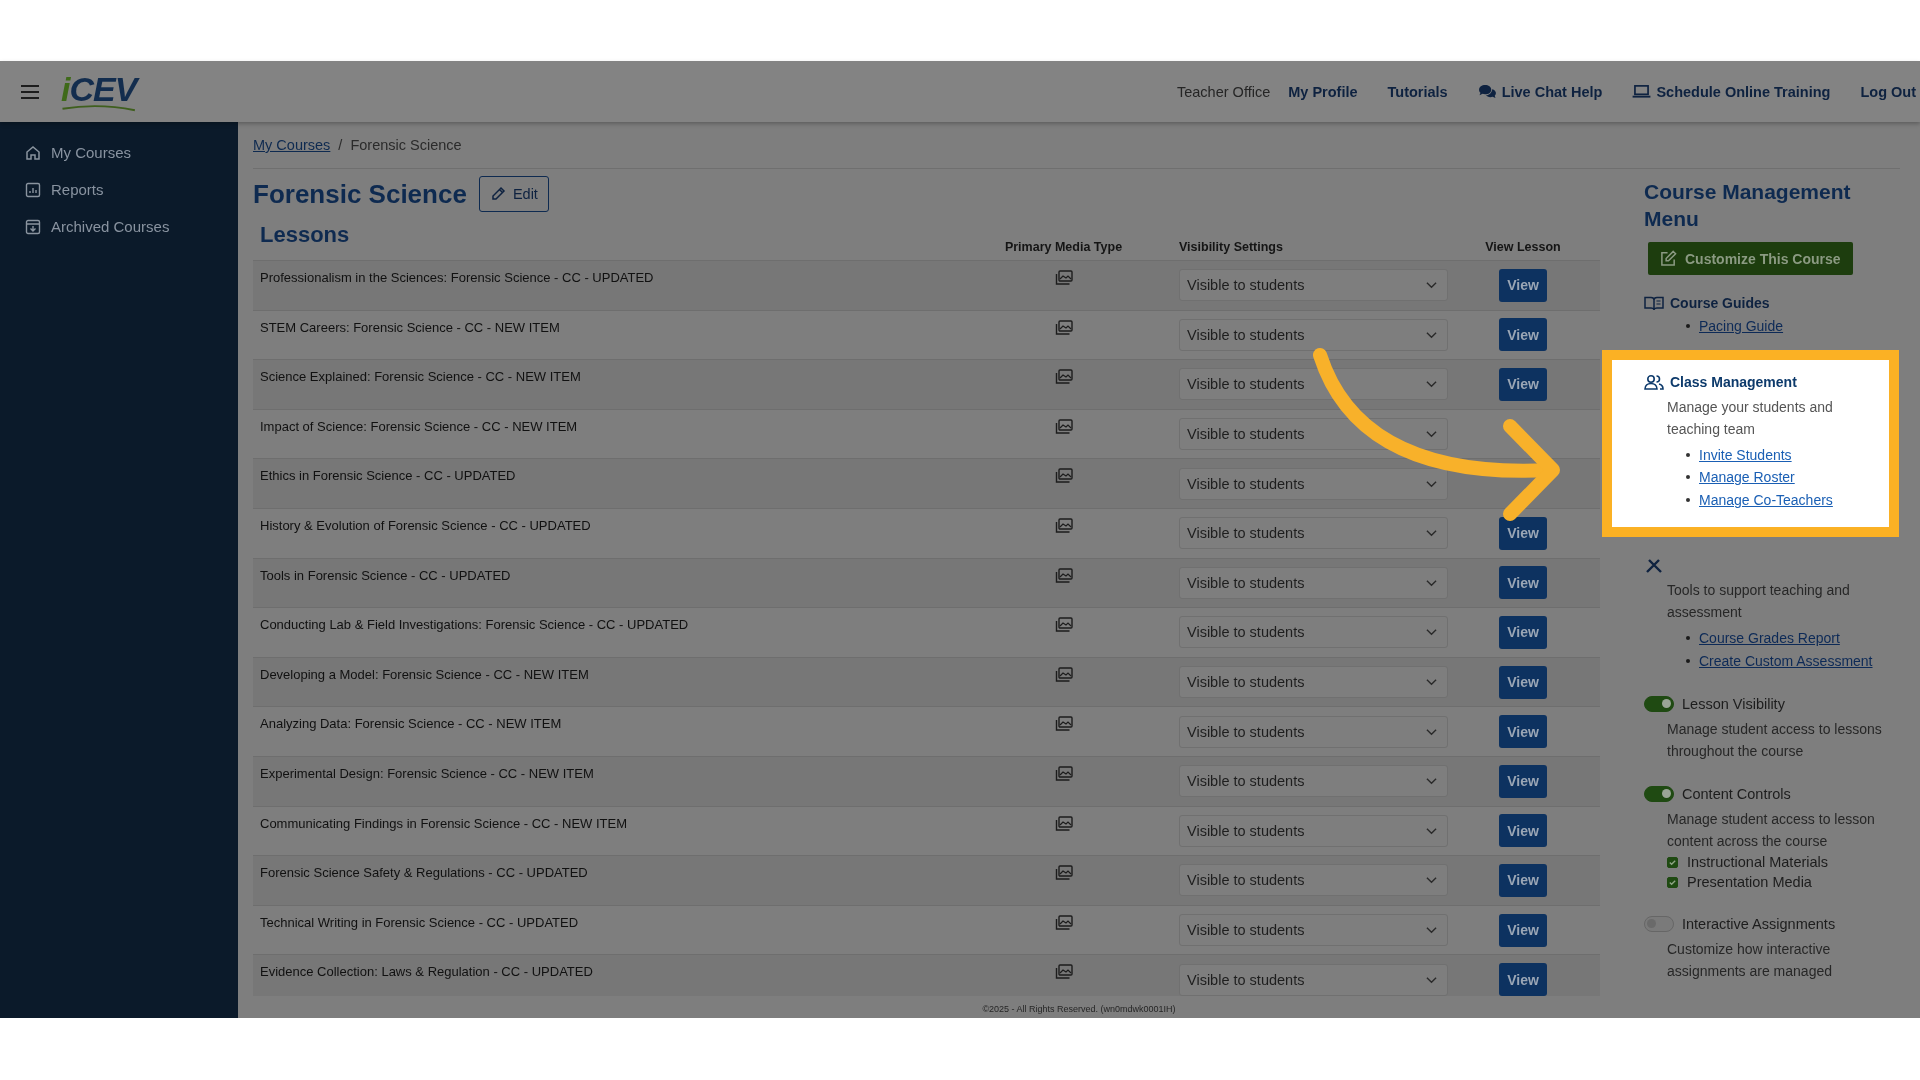  What do you see at coordinates (1766, 499) in the screenshot?
I see `menu-link: Manage Co-Teachers` at bounding box center [1766, 499].